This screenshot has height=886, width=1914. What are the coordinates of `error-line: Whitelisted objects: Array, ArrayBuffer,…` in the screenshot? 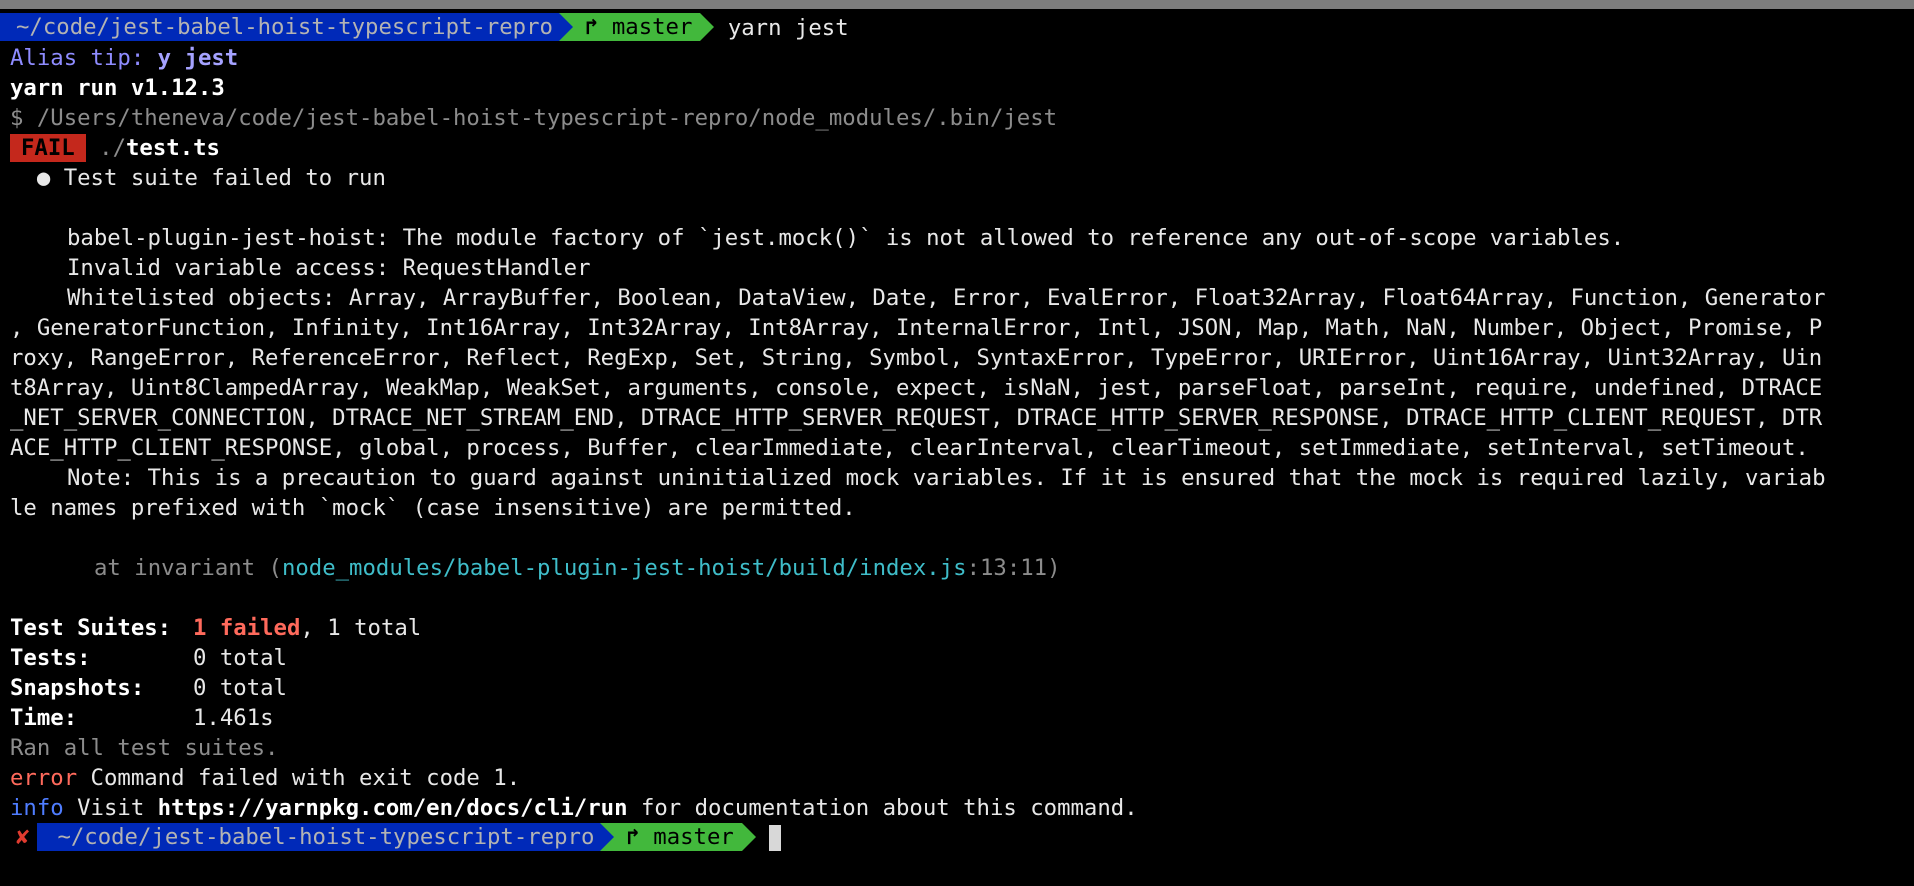 It's located at (946, 298).